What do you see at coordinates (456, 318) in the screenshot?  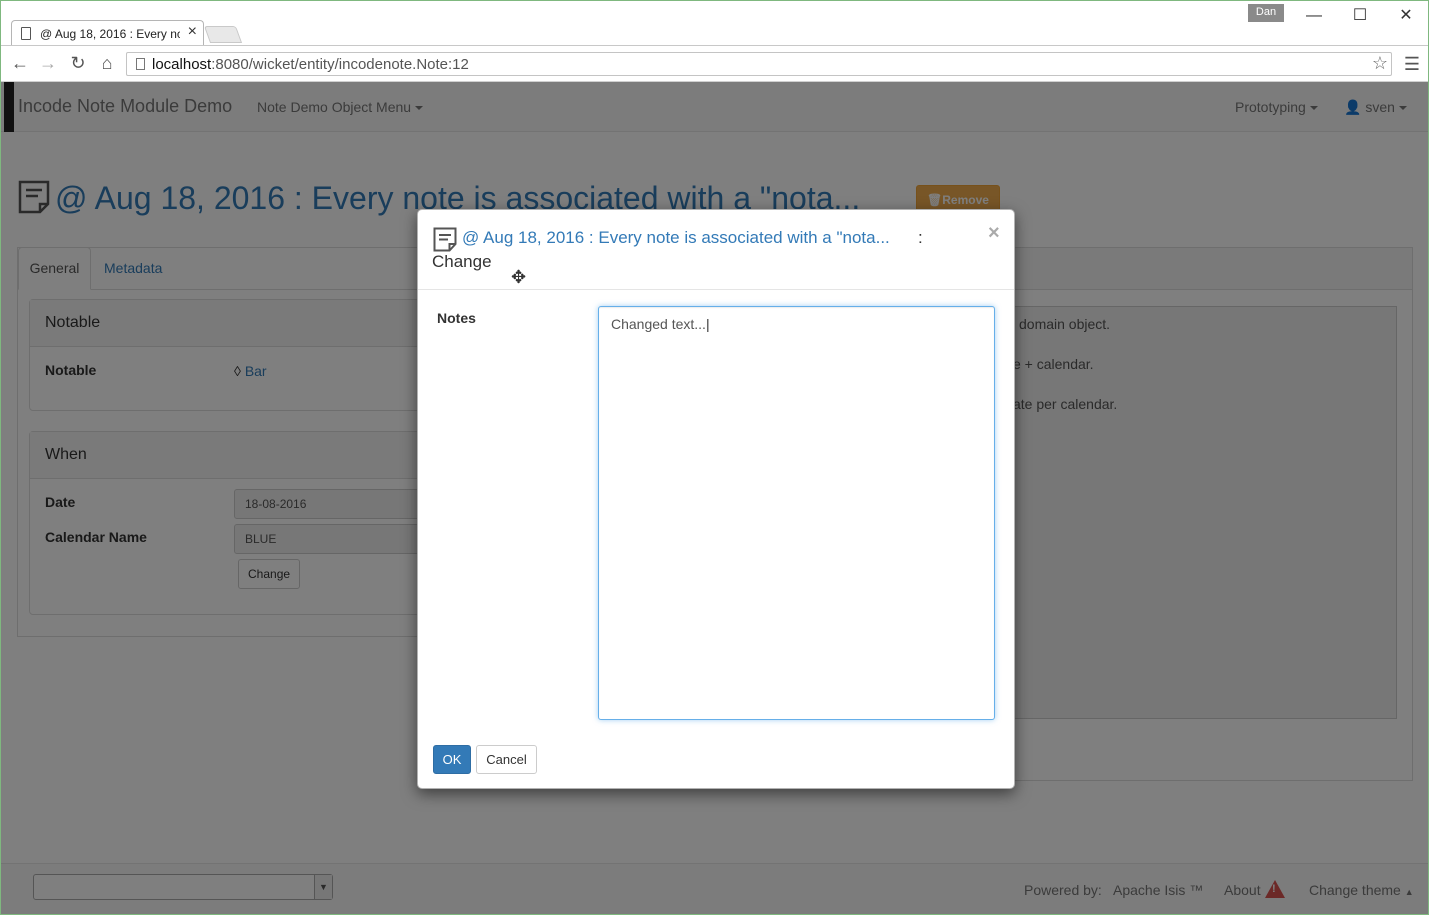 I see `notes-label: Notes` at bounding box center [456, 318].